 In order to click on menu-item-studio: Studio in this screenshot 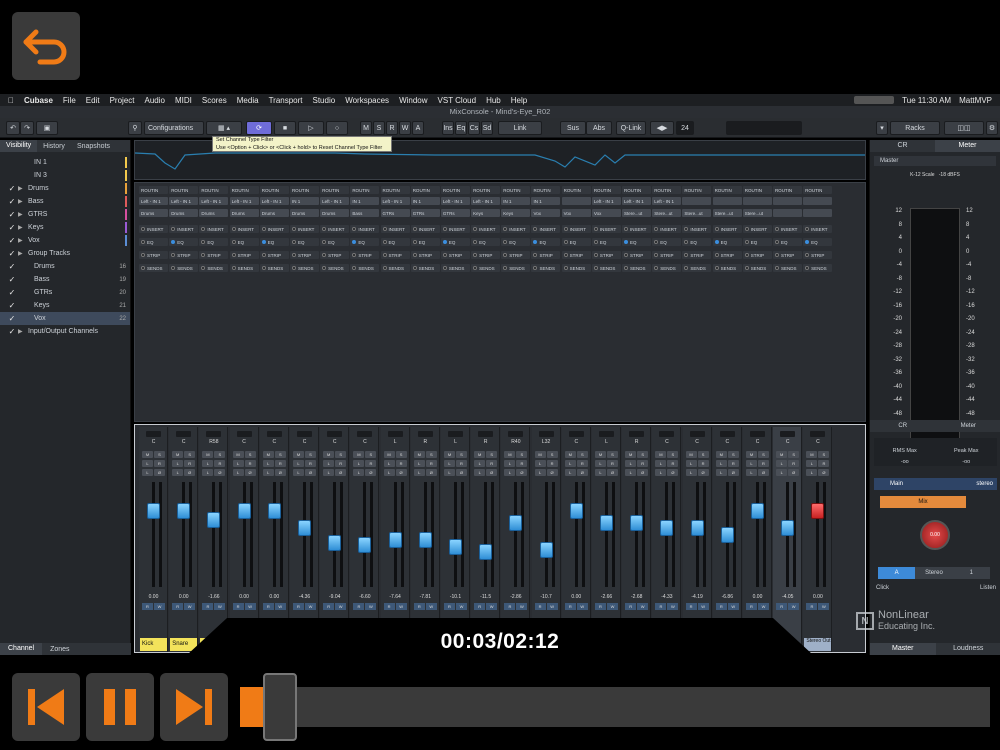, I will do `click(324, 100)`.